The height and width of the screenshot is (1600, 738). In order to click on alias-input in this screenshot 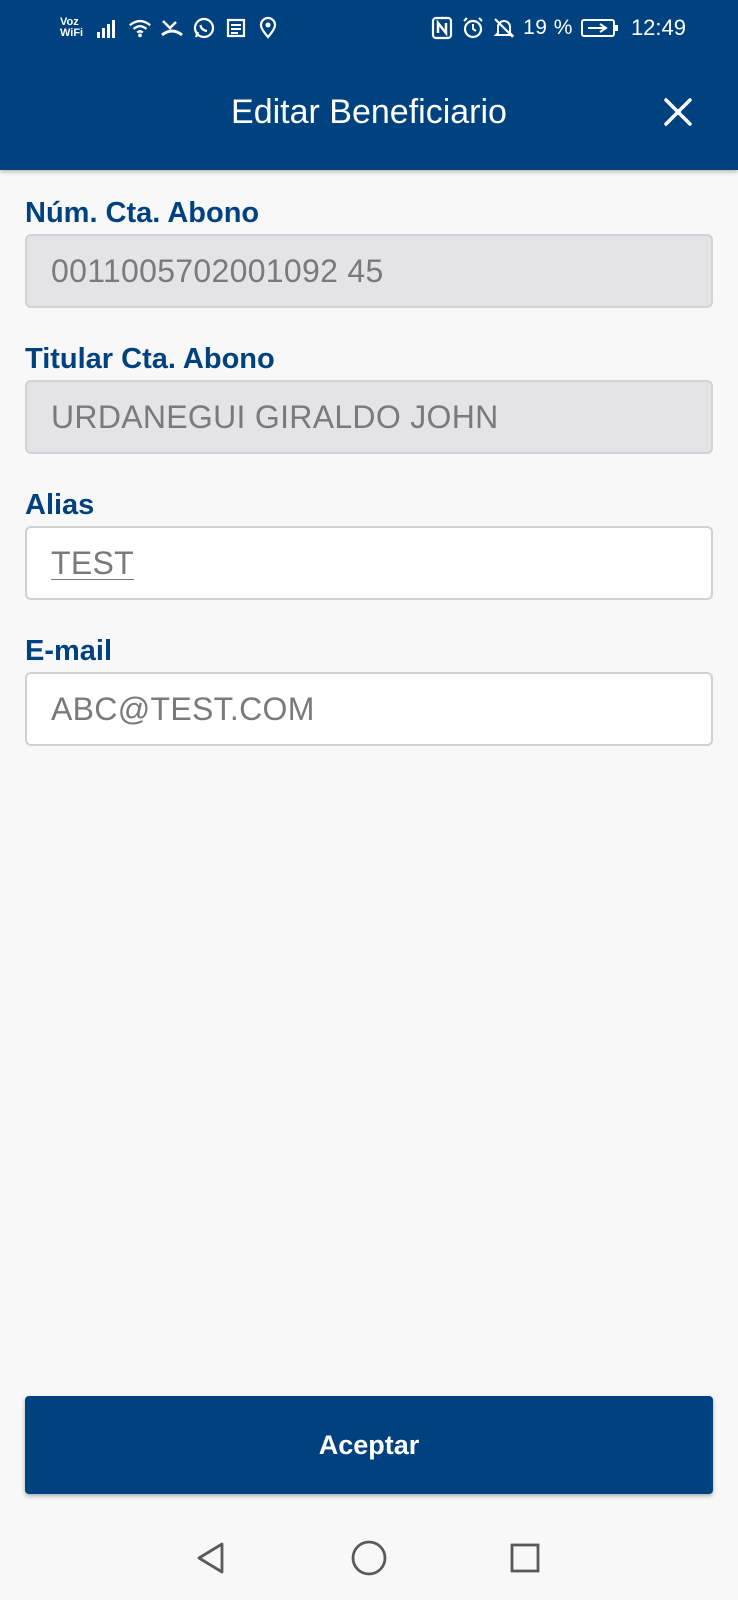, I will do `click(369, 563)`.